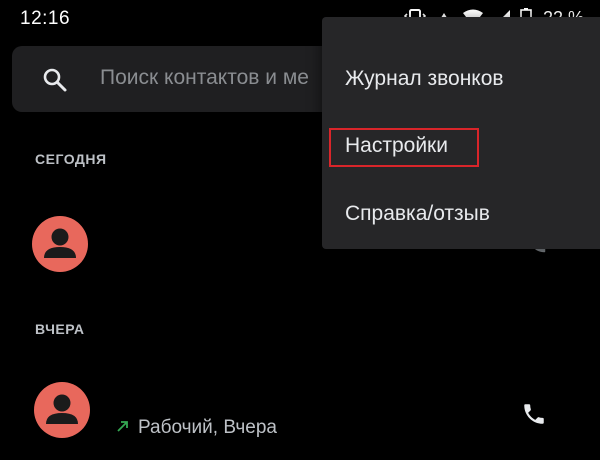 The height and width of the screenshot is (460, 600). Describe the element at coordinates (461, 147) in the screenshot. I see `menu-item-settings: Настройки` at that location.